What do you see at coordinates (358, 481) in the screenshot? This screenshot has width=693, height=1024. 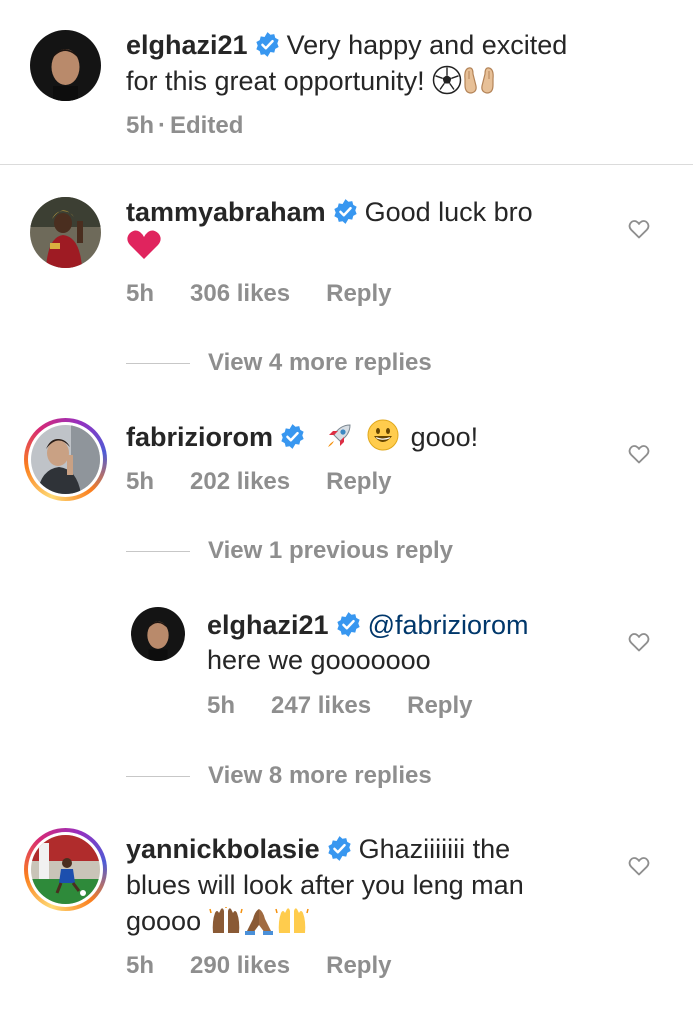 I see `comment-2-reply-button: Reply` at bounding box center [358, 481].